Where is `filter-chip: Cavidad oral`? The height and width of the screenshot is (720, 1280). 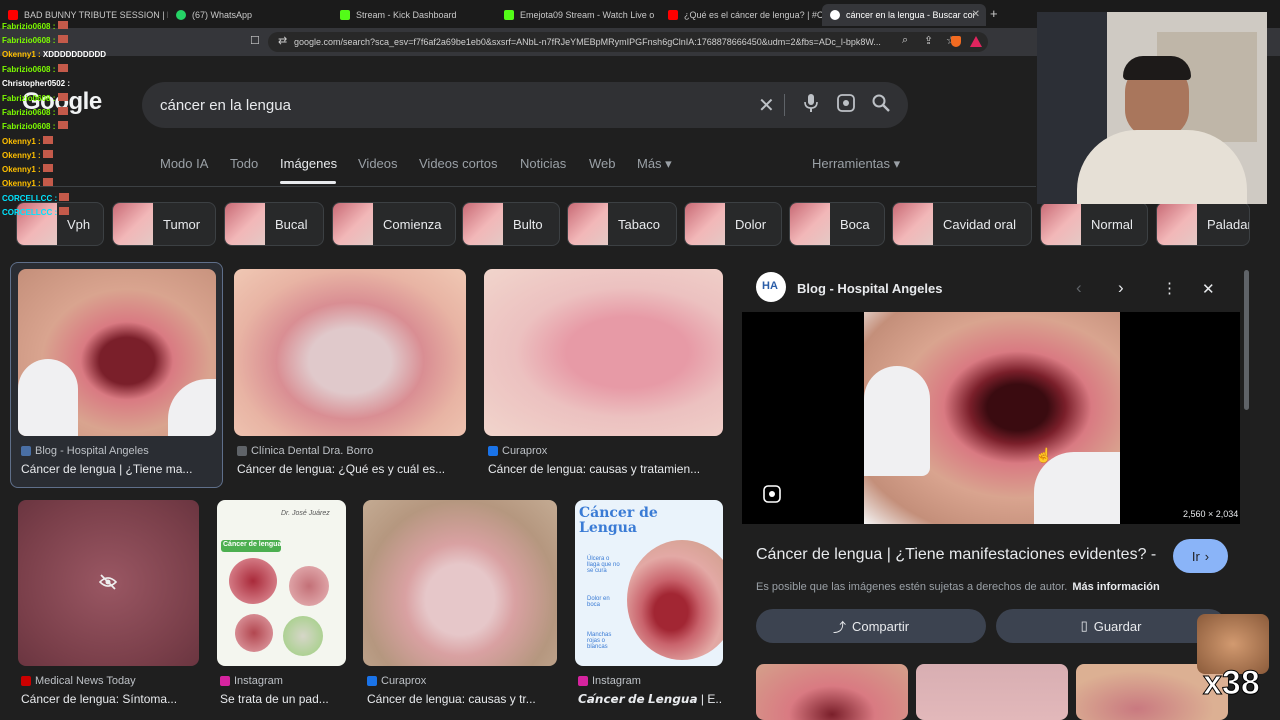 filter-chip: Cavidad oral is located at coordinates (962, 224).